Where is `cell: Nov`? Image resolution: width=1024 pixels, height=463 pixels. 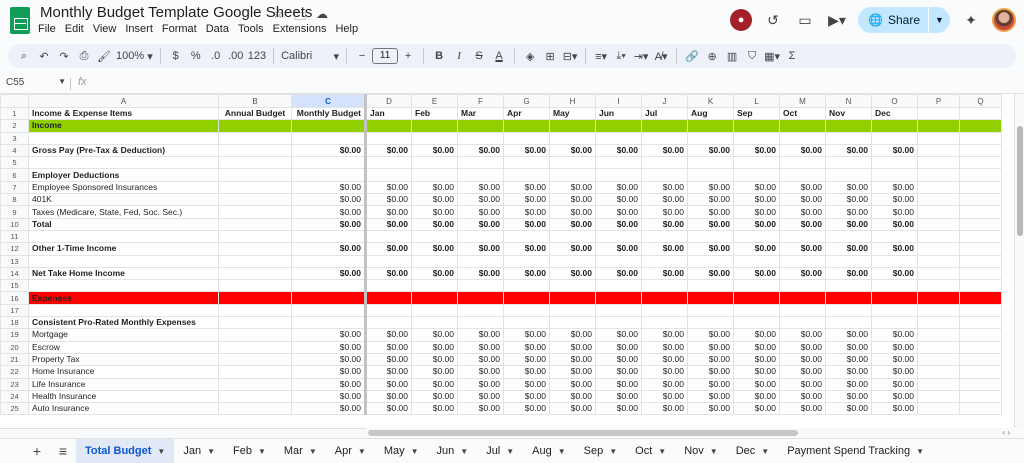
cell: Nov is located at coordinates (848, 113).